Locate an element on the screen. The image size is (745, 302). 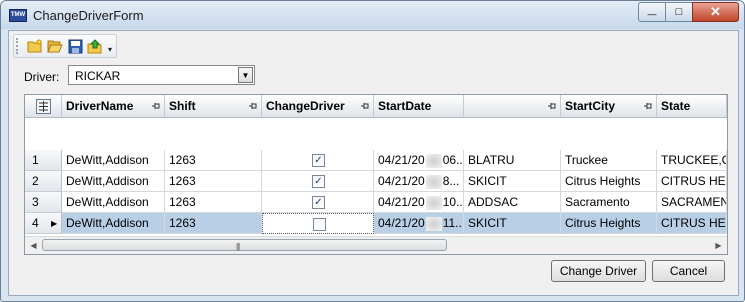
scrollbar-thumb: ||| is located at coordinates (244, 245).